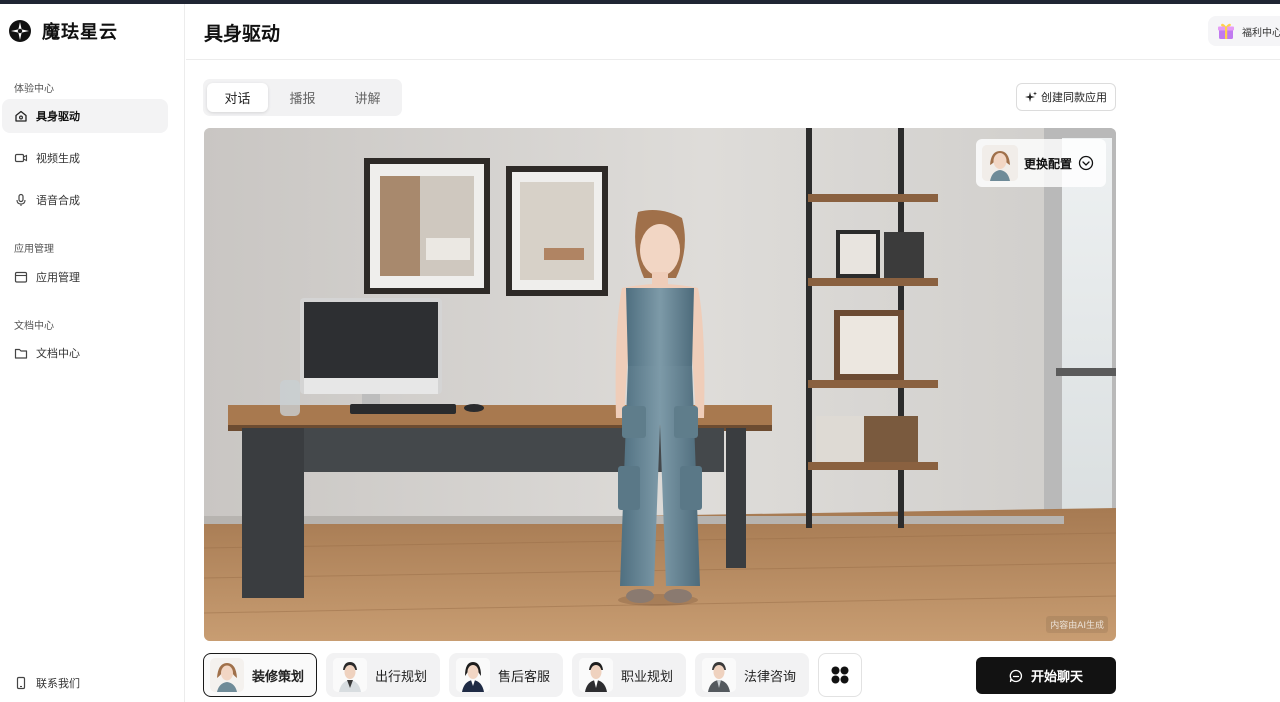 This screenshot has height=702, width=1280. What do you see at coordinates (85, 353) in the screenshot?
I see `sidebar-item-docs: 文档中心` at bounding box center [85, 353].